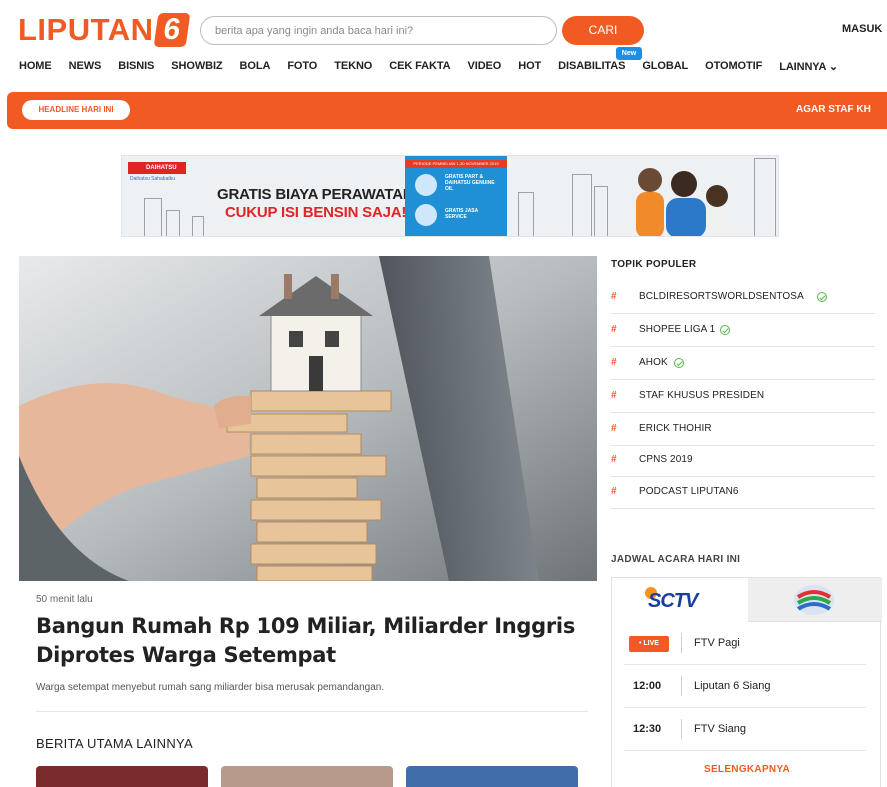  I want to click on indosiar-logo, so click(814, 600).